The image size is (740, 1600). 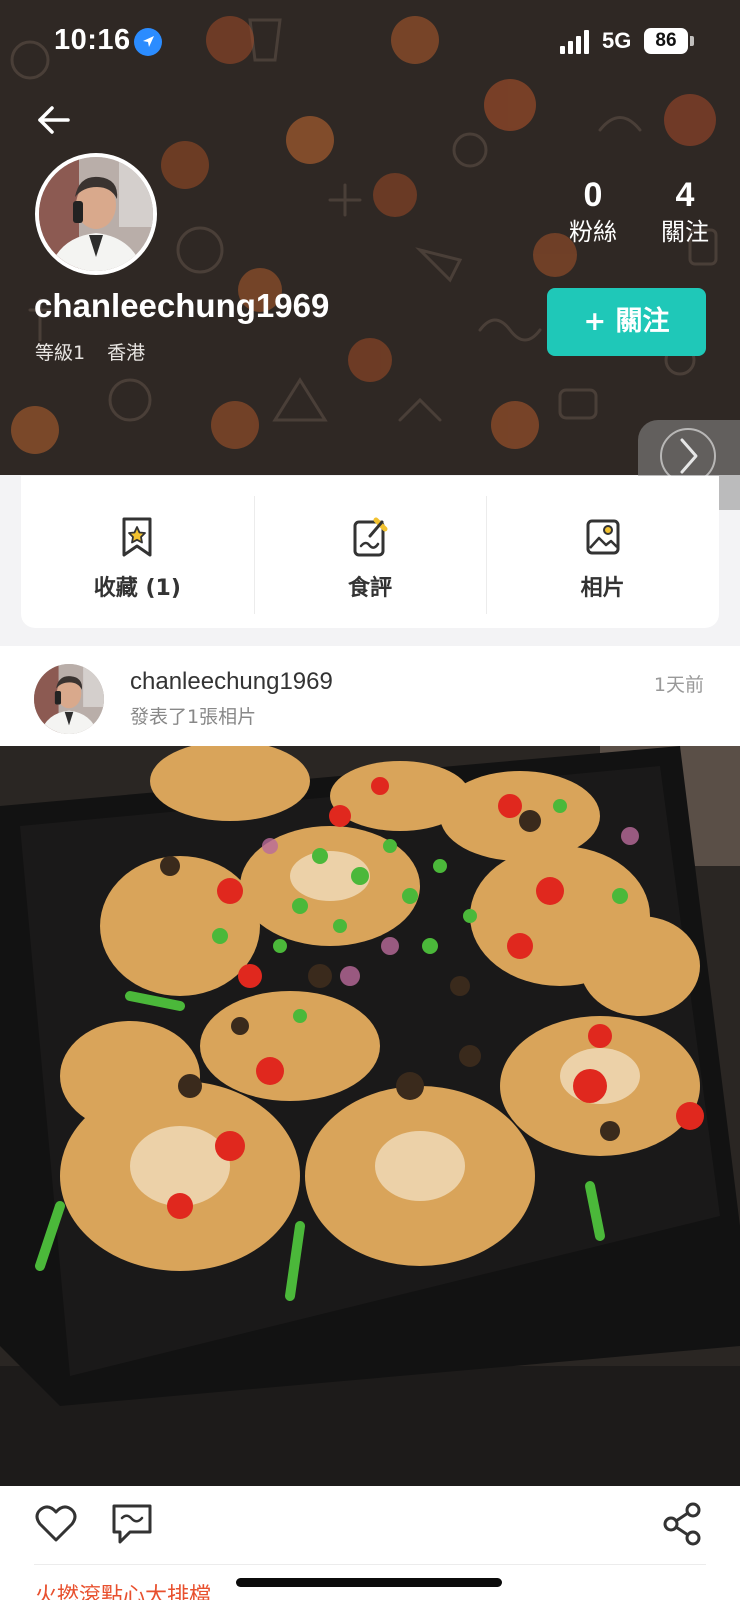 I want to click on battery-tip, so click(x=692, y=41).